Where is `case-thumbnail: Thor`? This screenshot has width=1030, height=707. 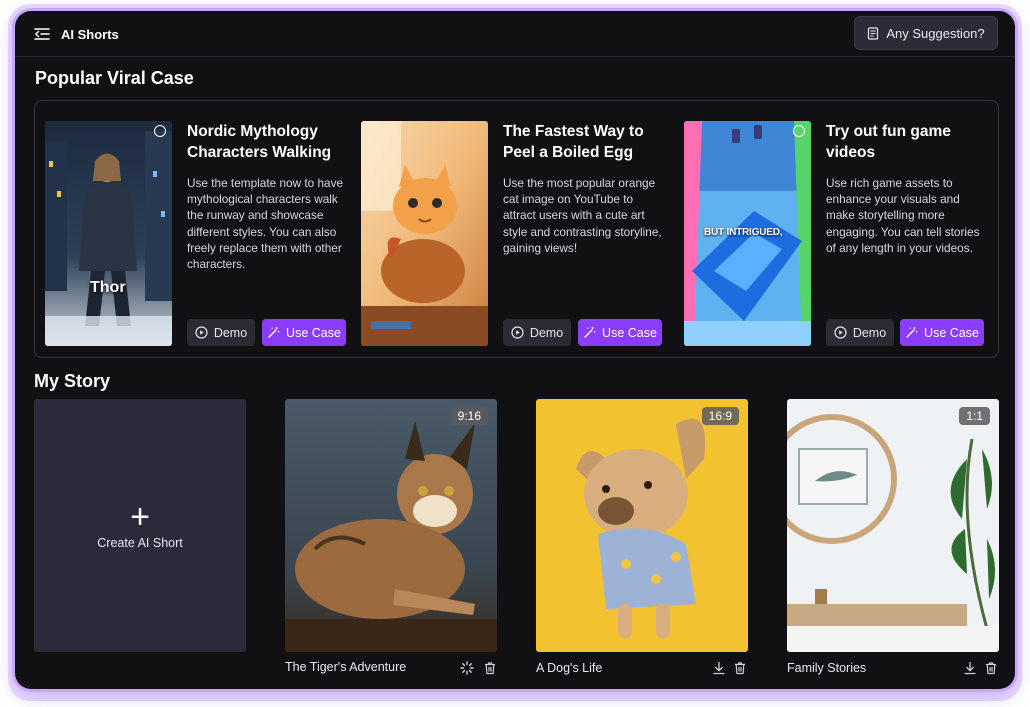
case-thumbnail: Thor is located at coordinates (108, 233).